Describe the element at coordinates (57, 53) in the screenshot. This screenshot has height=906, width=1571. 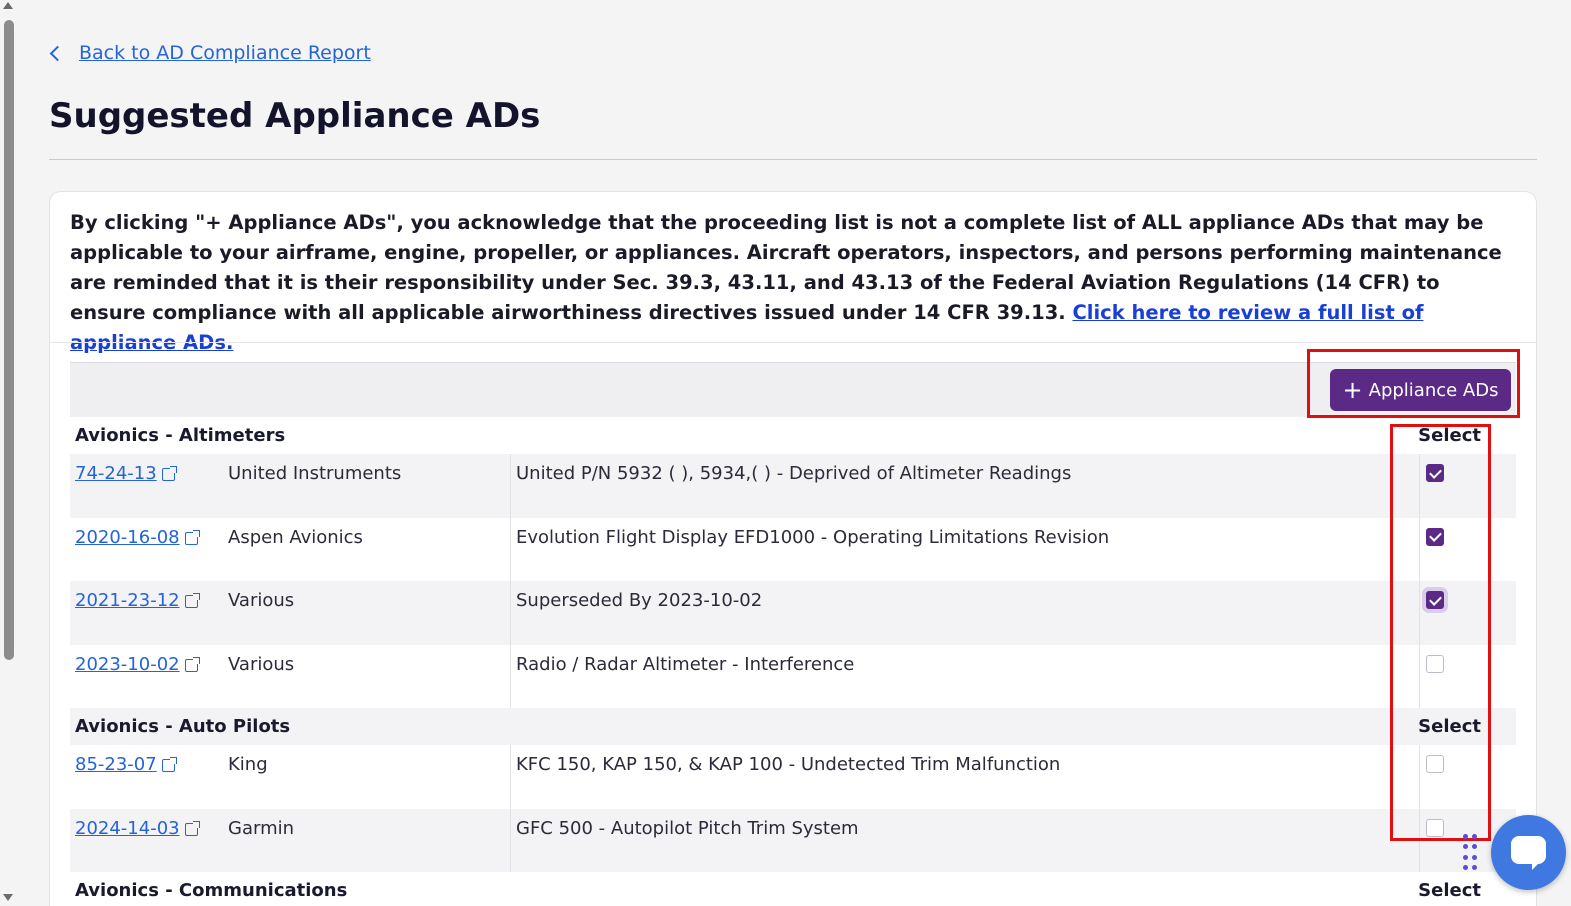
I see `chevron-left-icon` at that location.